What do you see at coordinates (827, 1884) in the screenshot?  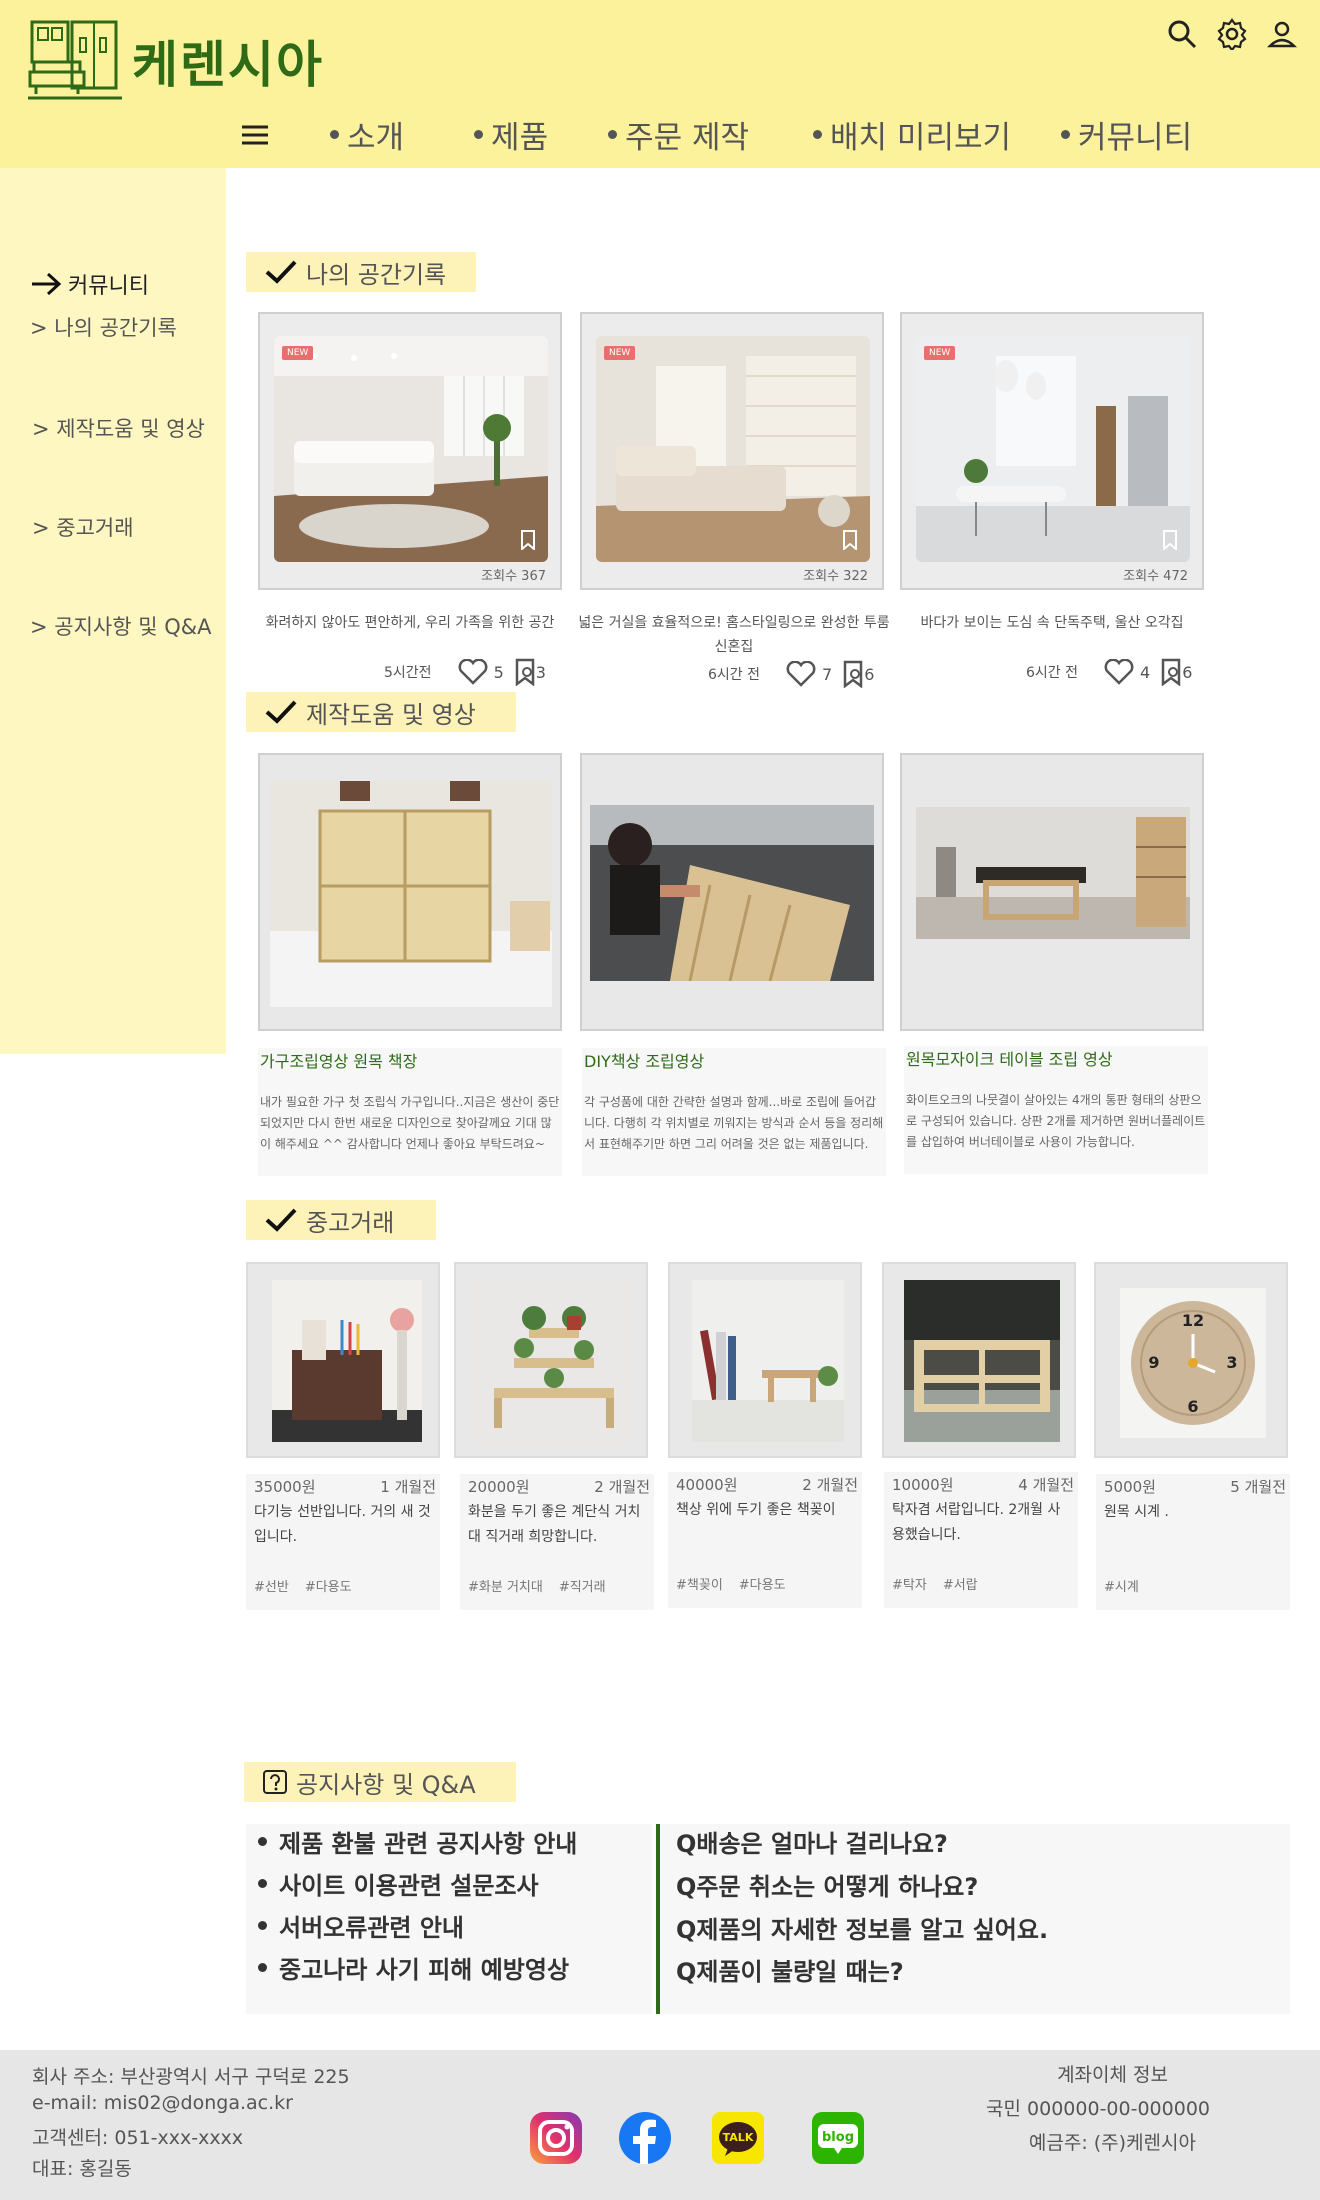 I see `qa-item: Q주문 취소는 어떻게 하나요?` at bounding box center [827, 1884].